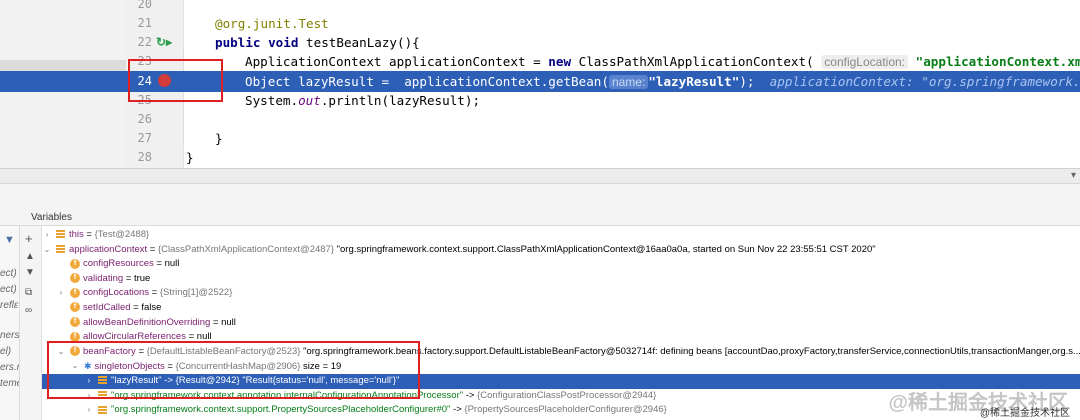 This screenshot has height=420, width=1080. Describe the element at coordinates (540, 119) in the screenshot. I see `code-line-26: 26` at that location.